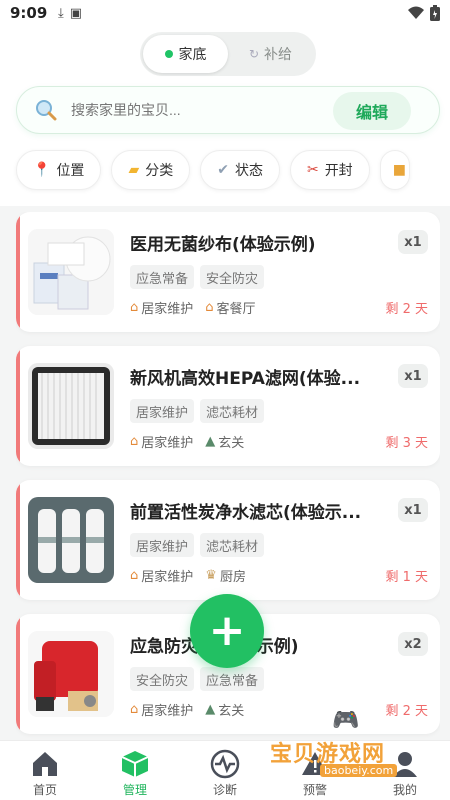 Image resolution: width=450 pixels, height=800 pixels. What do you see at coordinates (210, 709) in the screenshot?
I see `mountain-icon: ▲` at bounding box center [210, 709].